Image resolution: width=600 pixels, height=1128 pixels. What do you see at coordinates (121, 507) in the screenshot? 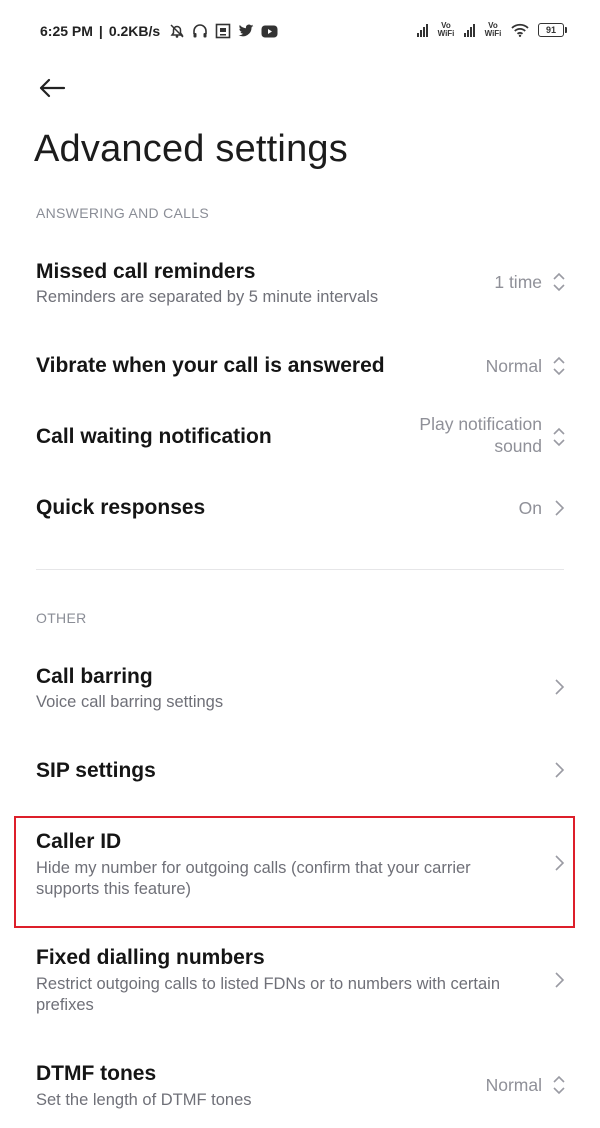
I see `row-title: Quick responses` at bounding box center [121, 507].